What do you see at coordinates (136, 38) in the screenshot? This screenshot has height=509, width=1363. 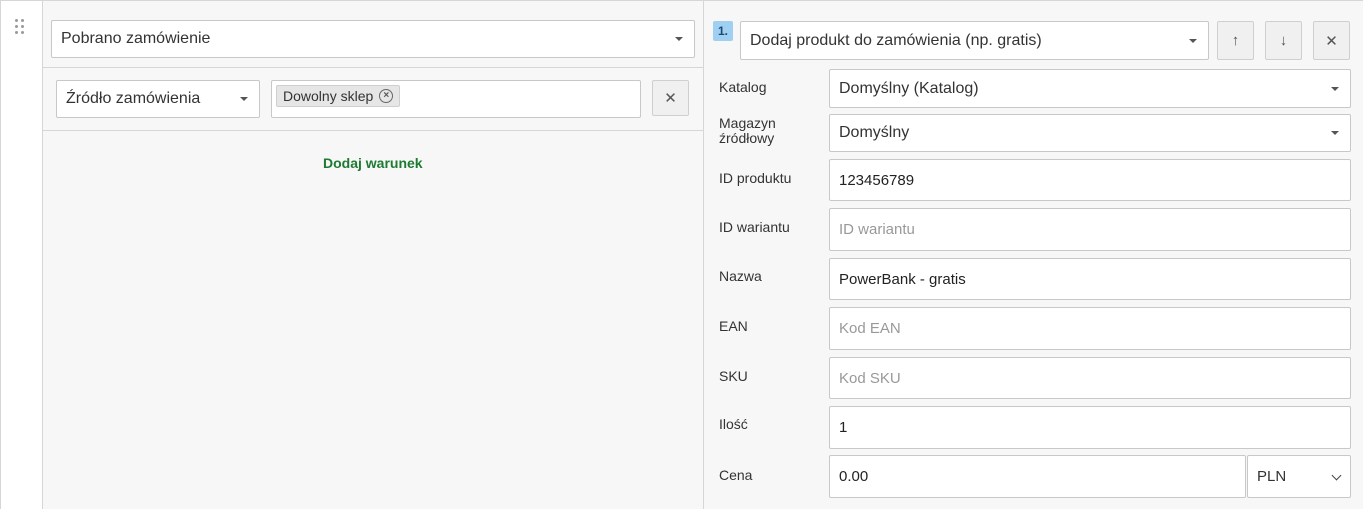 I see `trigger-event-value: Pobrano zamówienie` at bounding box center [136, 38].